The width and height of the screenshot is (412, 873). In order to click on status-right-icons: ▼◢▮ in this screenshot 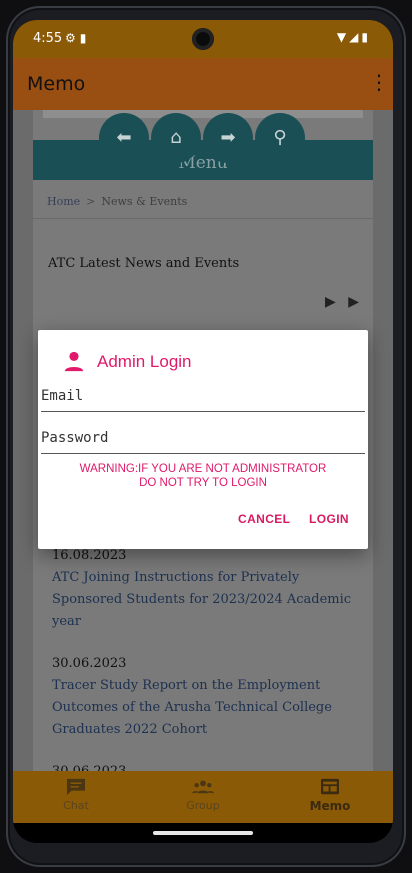, I will do `click(354, 37)`.